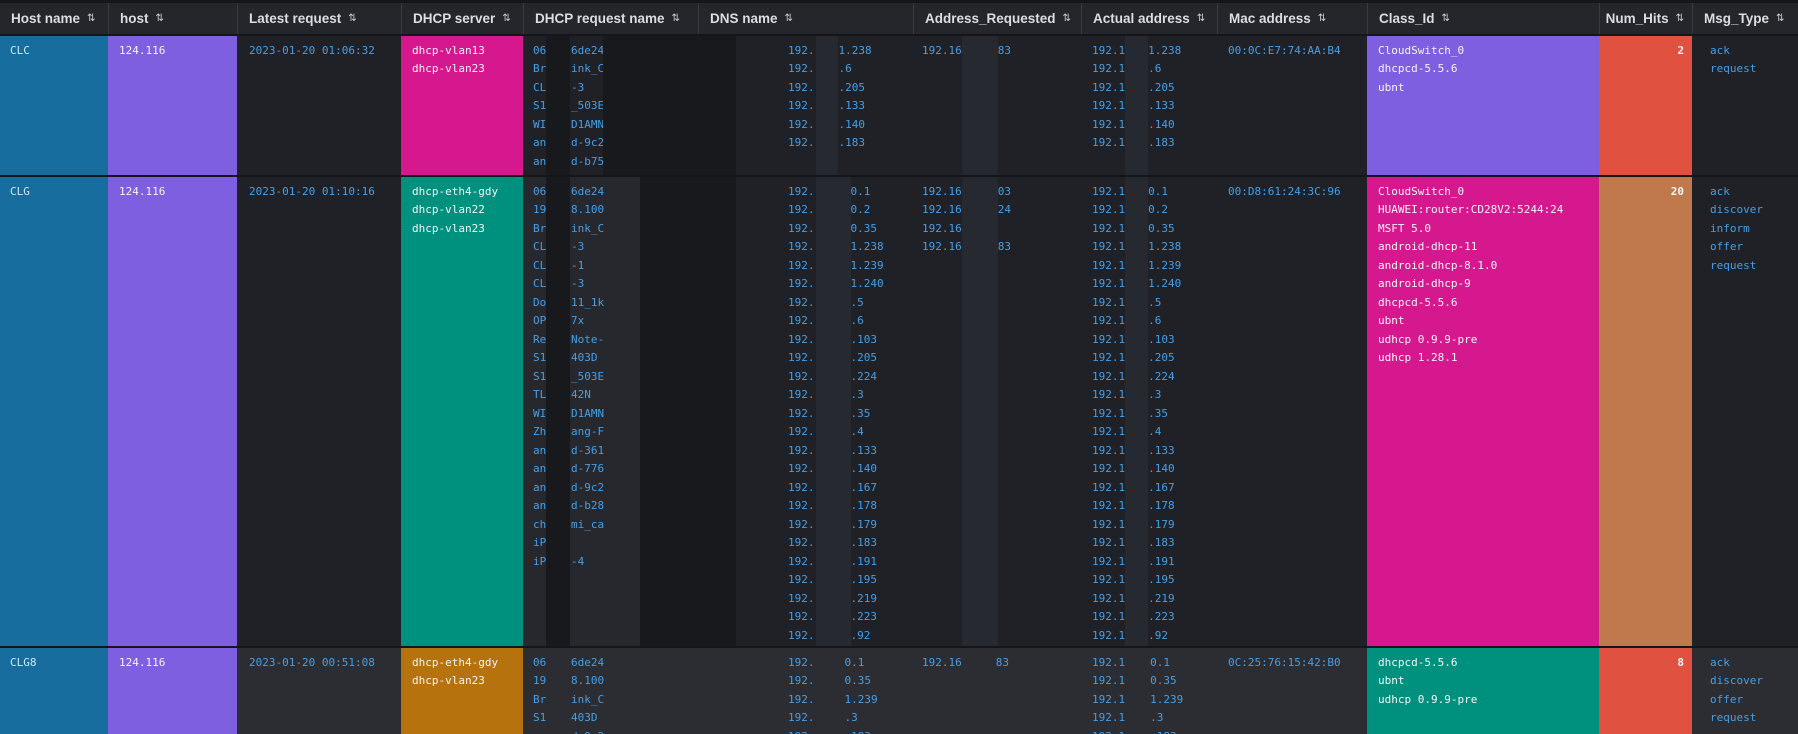  What do you see at coordinates (584, 358) in the screenshot?
I see `value-suffix: 403D` at bounding box center [584, 358].